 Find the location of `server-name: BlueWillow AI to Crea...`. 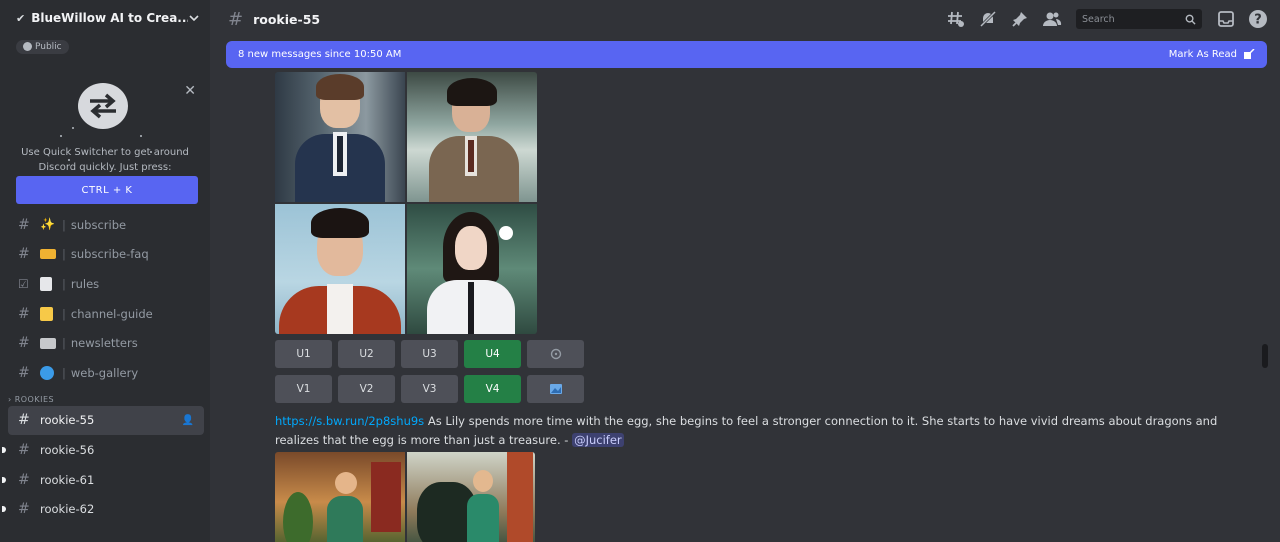

server-name: BlueWillow AI to Crea... is located at coordinates (109, 18).